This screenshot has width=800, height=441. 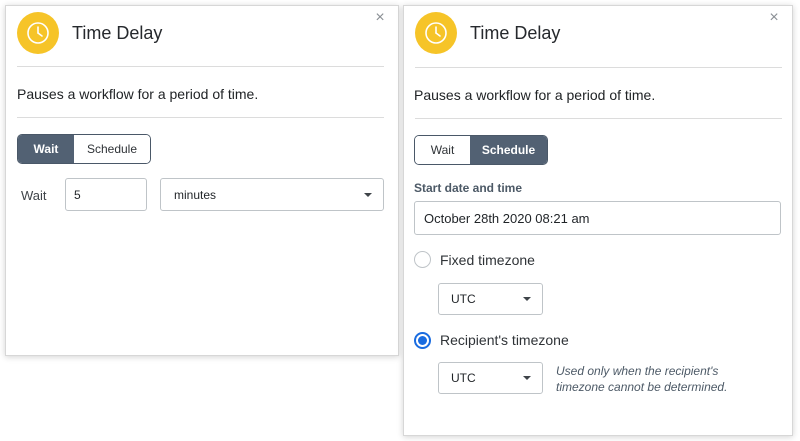 What do you see at coordinates (504, 340) in the screenshot?
I see `recipient-timezone-label: Recipient's timezone` at bounding box center [504, 340].